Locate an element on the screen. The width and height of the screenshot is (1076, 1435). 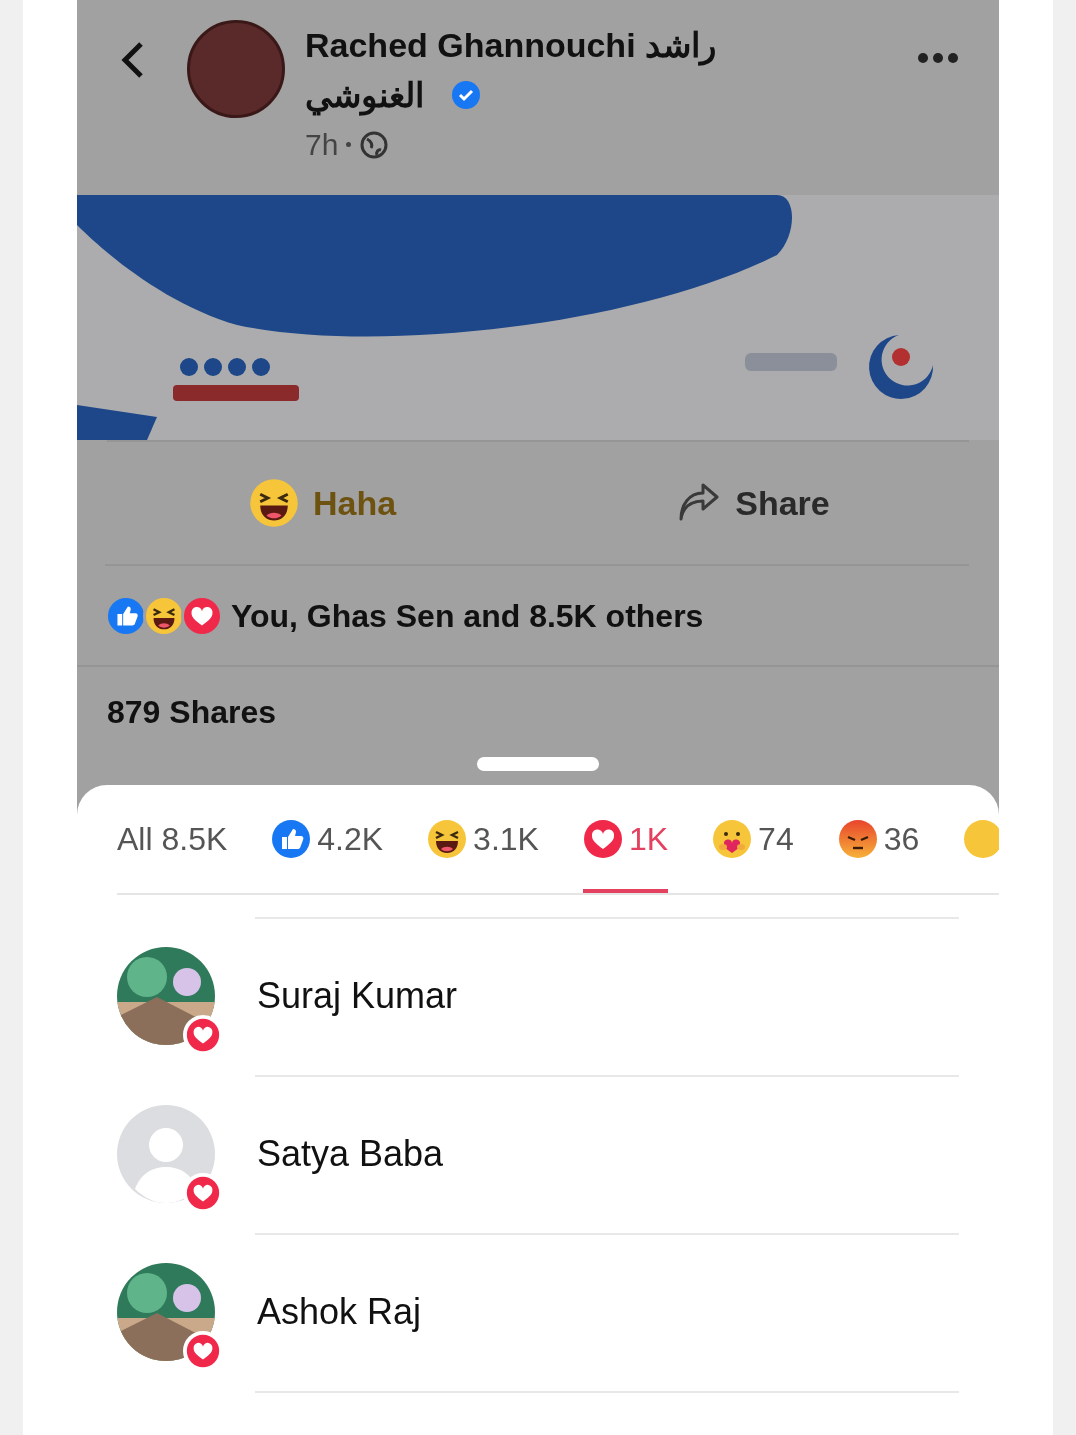
reaction-tab: 74 is located at coordinates (753, 839).